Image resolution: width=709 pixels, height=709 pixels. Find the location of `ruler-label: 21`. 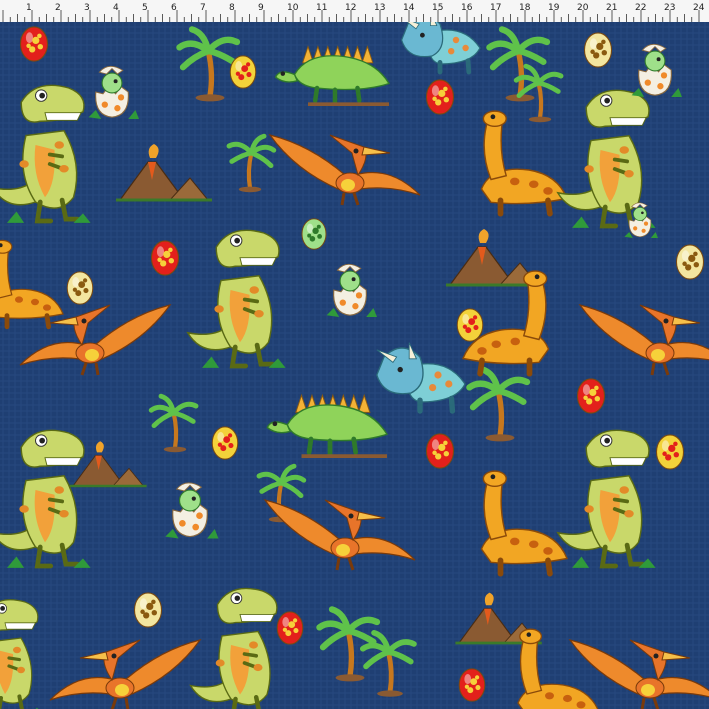

ruler-label: 21 is located at coordinates (611, 8).